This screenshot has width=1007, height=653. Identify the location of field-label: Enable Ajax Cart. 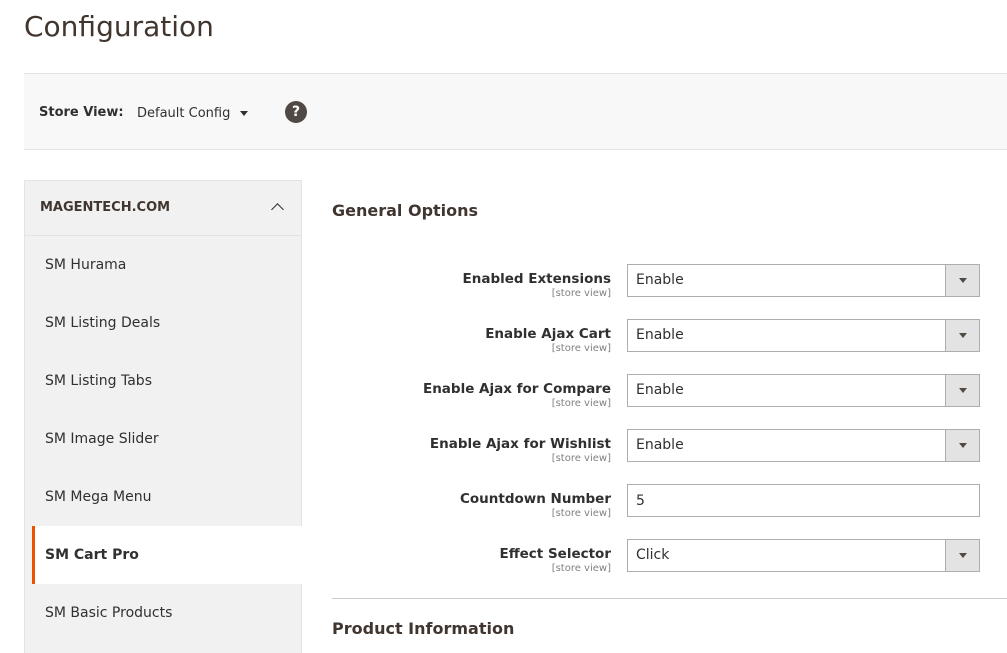
(548, 334).